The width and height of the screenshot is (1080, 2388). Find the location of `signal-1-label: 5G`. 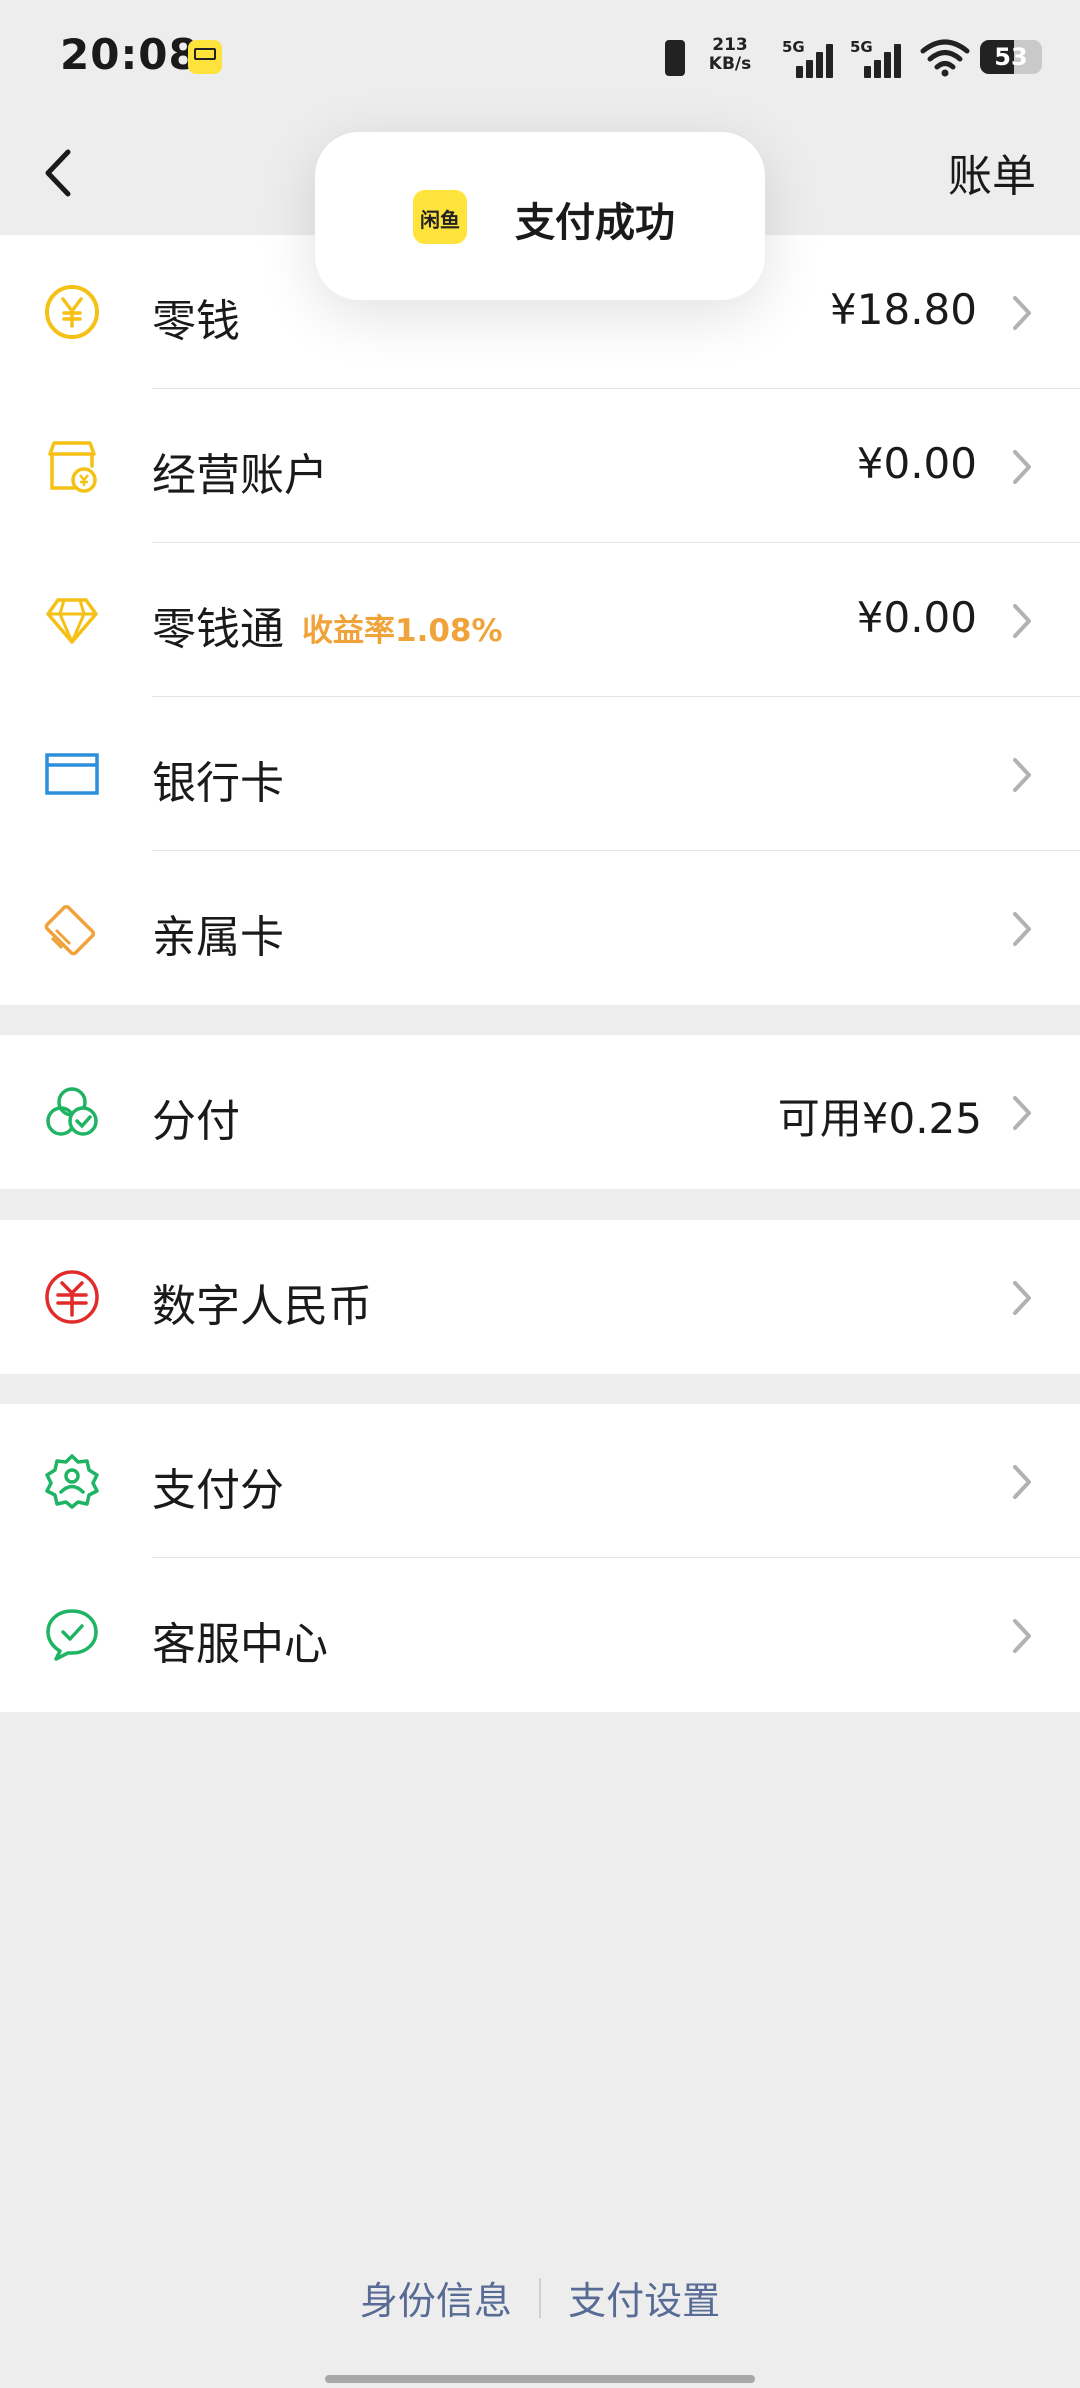

signal-1-label: 5G is located at coordinates (793, 47).